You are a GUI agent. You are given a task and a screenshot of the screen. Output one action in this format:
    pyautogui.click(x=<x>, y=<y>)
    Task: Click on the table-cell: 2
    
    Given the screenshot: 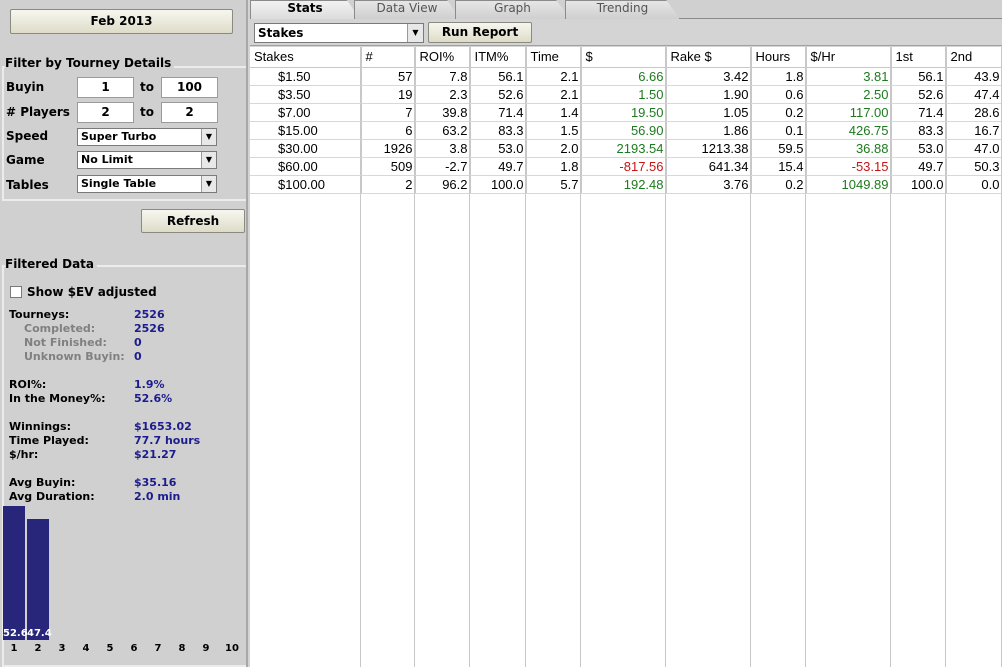 What is the action you would take?
    pyautogui.click(x=388, y=184)
    